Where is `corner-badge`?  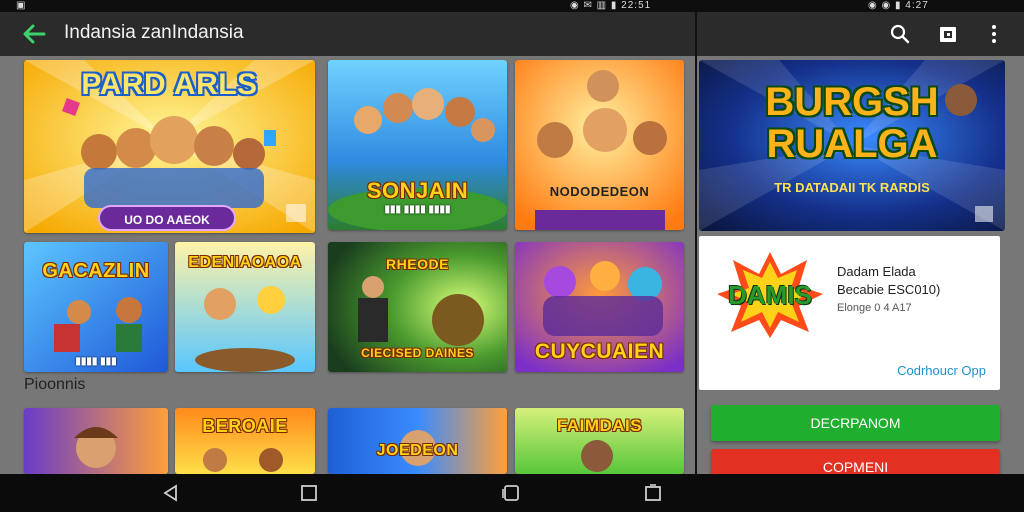
corner-badge is located at coordinates (296, 213).